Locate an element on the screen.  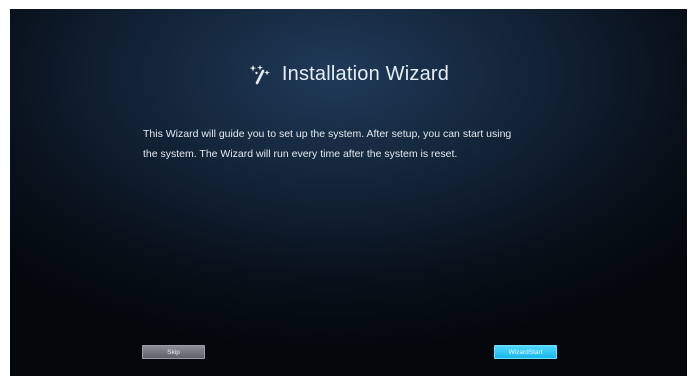
wizard-start-button: WizardStart is located at coordinates (525, 352).